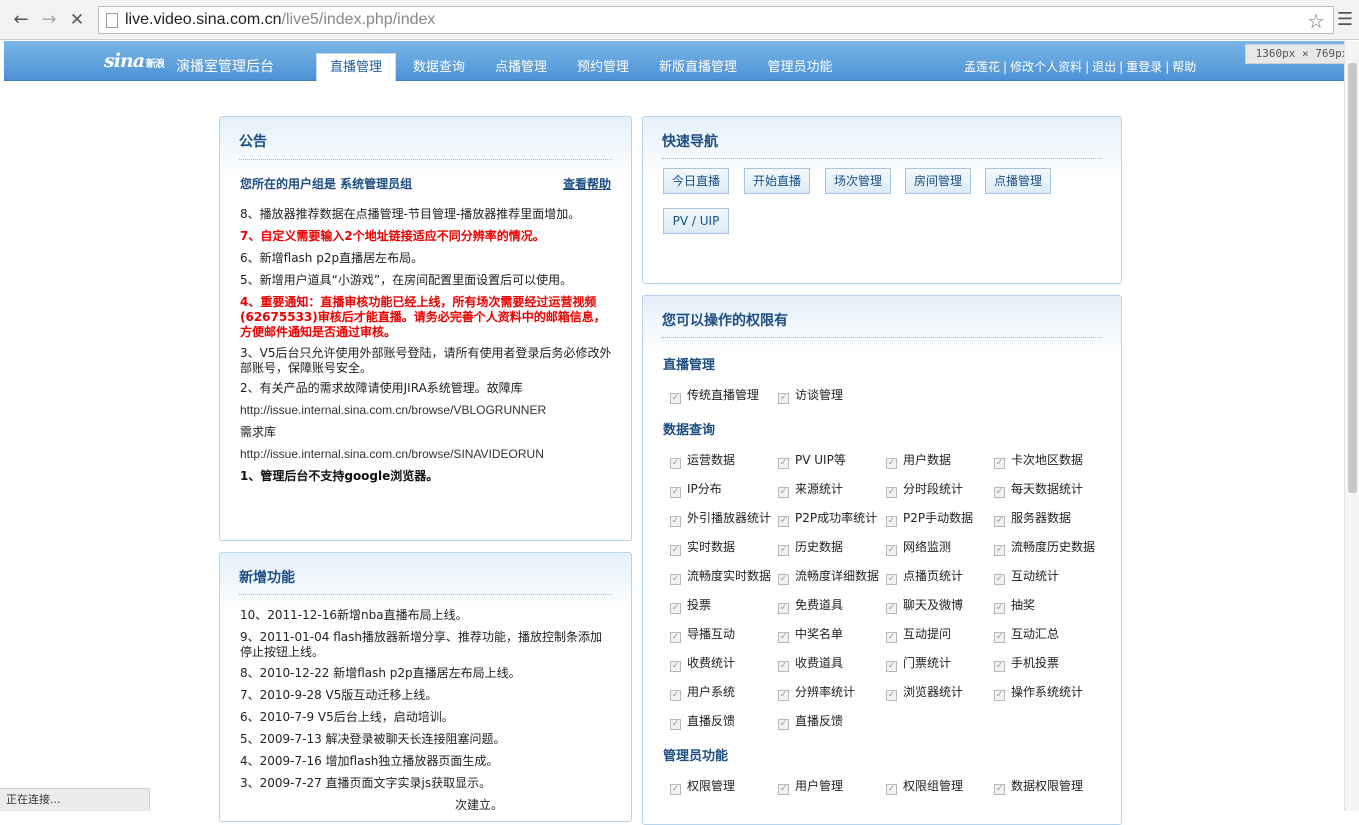  Describe the element at coordinates (1047, 460) in the screenshot. I see `permission-label: 卡次地区数据` at that location.